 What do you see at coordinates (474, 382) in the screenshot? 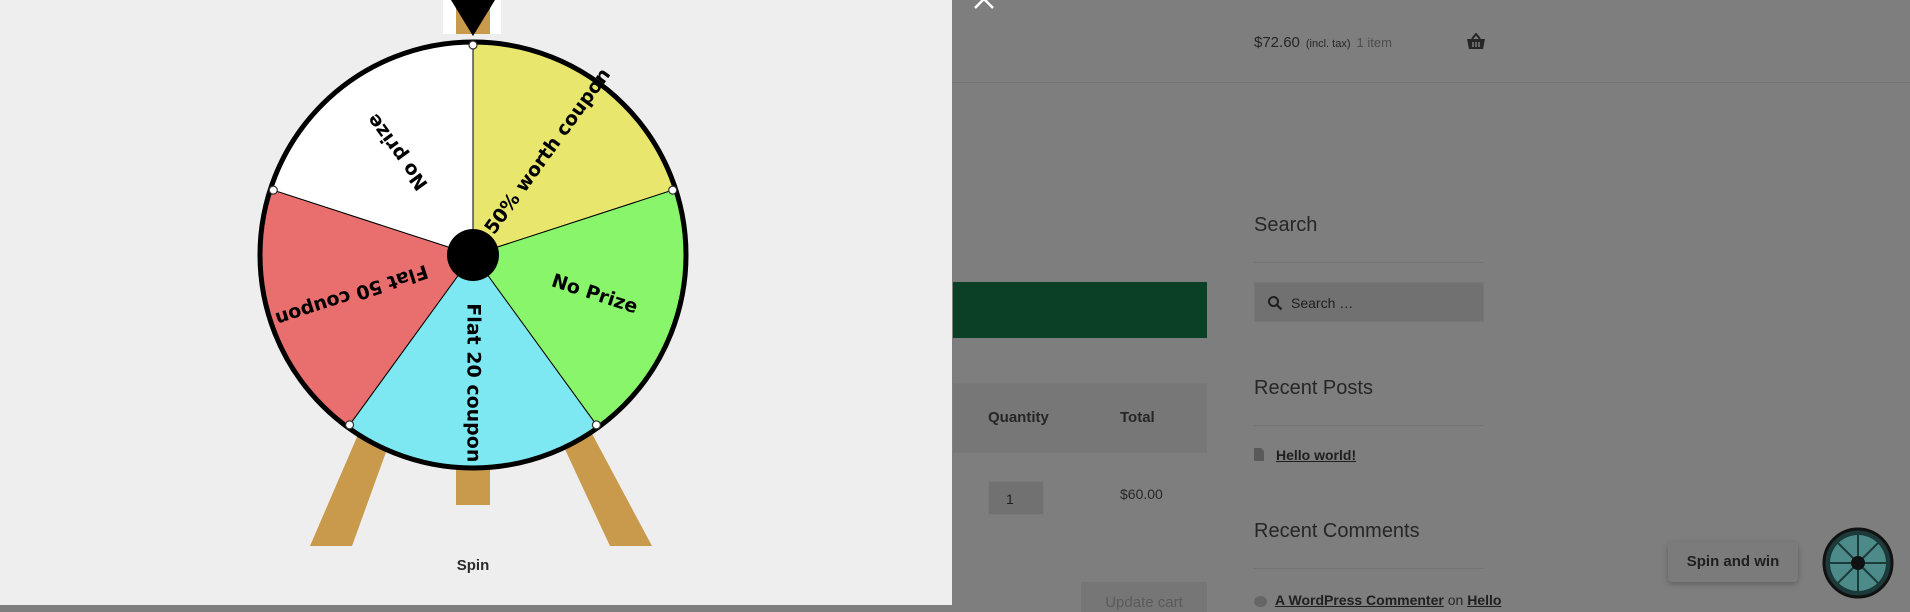
I see `wheel-segment-label: Flat 20 coupon` at bounding box center [474, 382].